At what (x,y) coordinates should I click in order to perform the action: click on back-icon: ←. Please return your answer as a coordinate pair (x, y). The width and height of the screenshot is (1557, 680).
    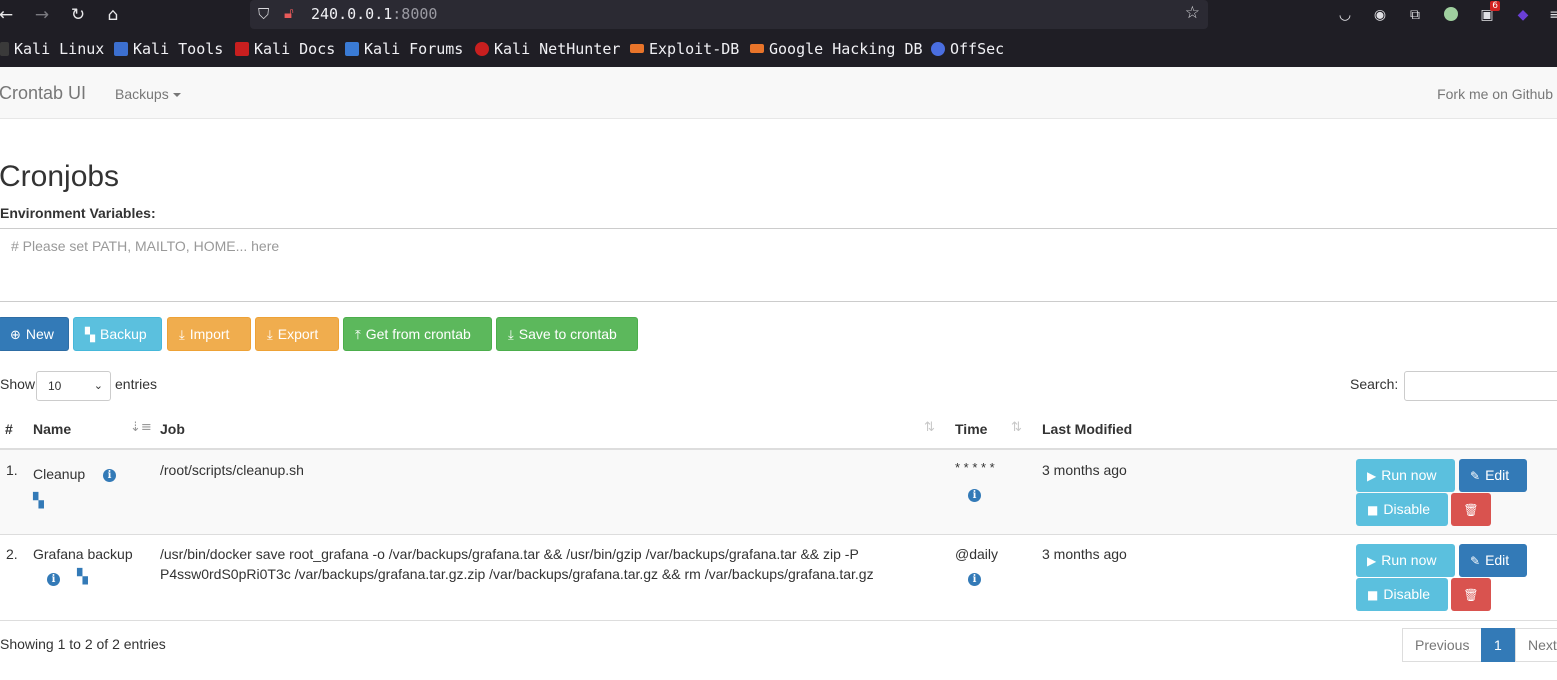
    Looking at the image, I should click on (8, 15).